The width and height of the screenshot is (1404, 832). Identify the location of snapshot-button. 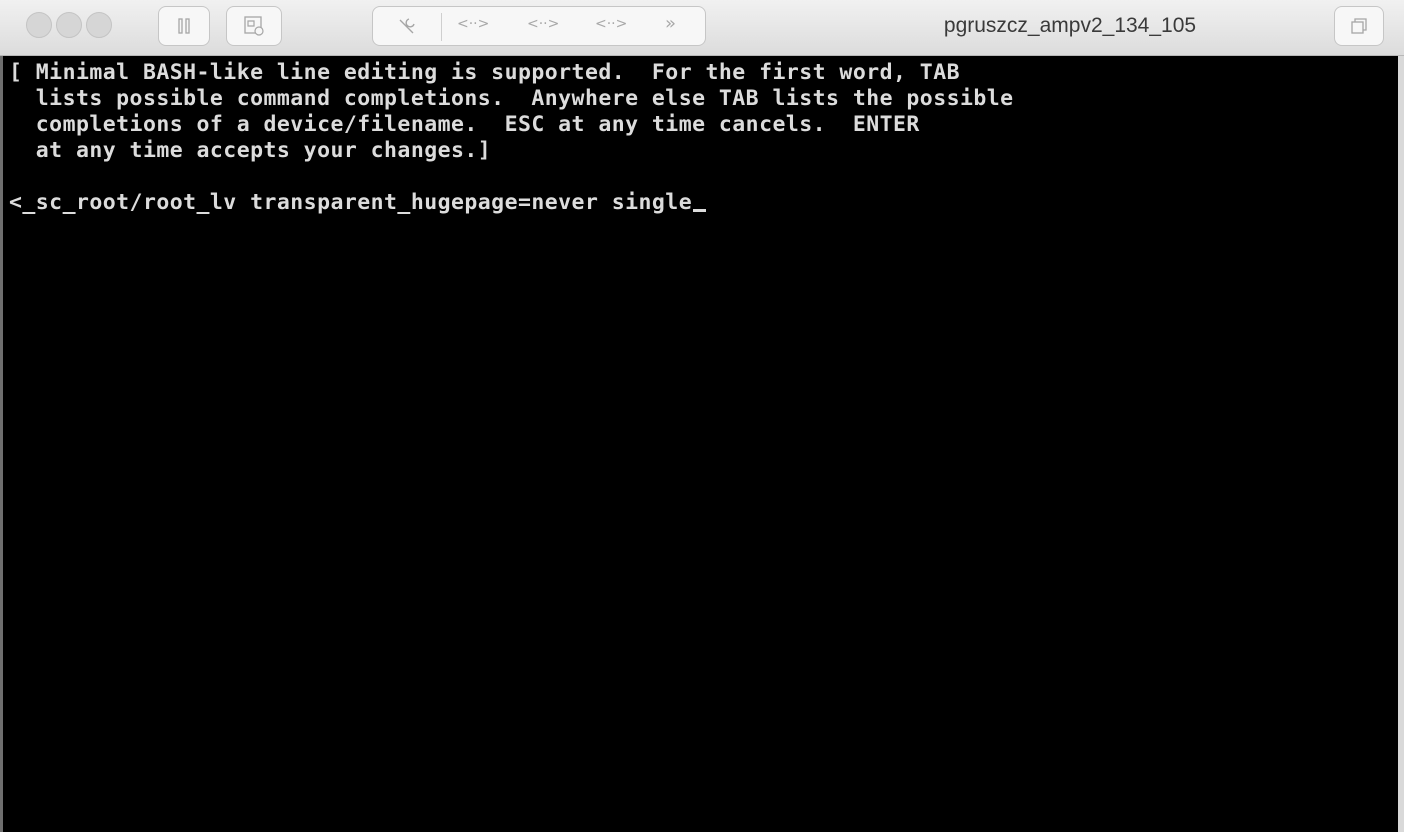
(254, 26).